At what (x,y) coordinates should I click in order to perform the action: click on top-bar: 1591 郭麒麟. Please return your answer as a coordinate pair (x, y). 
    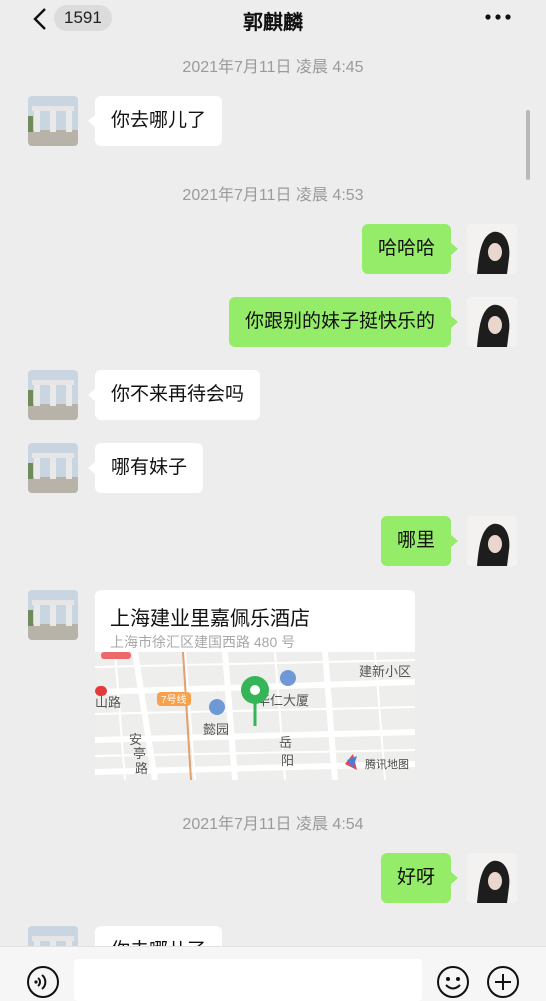
    Looking at the image, I should click on (273, 19).